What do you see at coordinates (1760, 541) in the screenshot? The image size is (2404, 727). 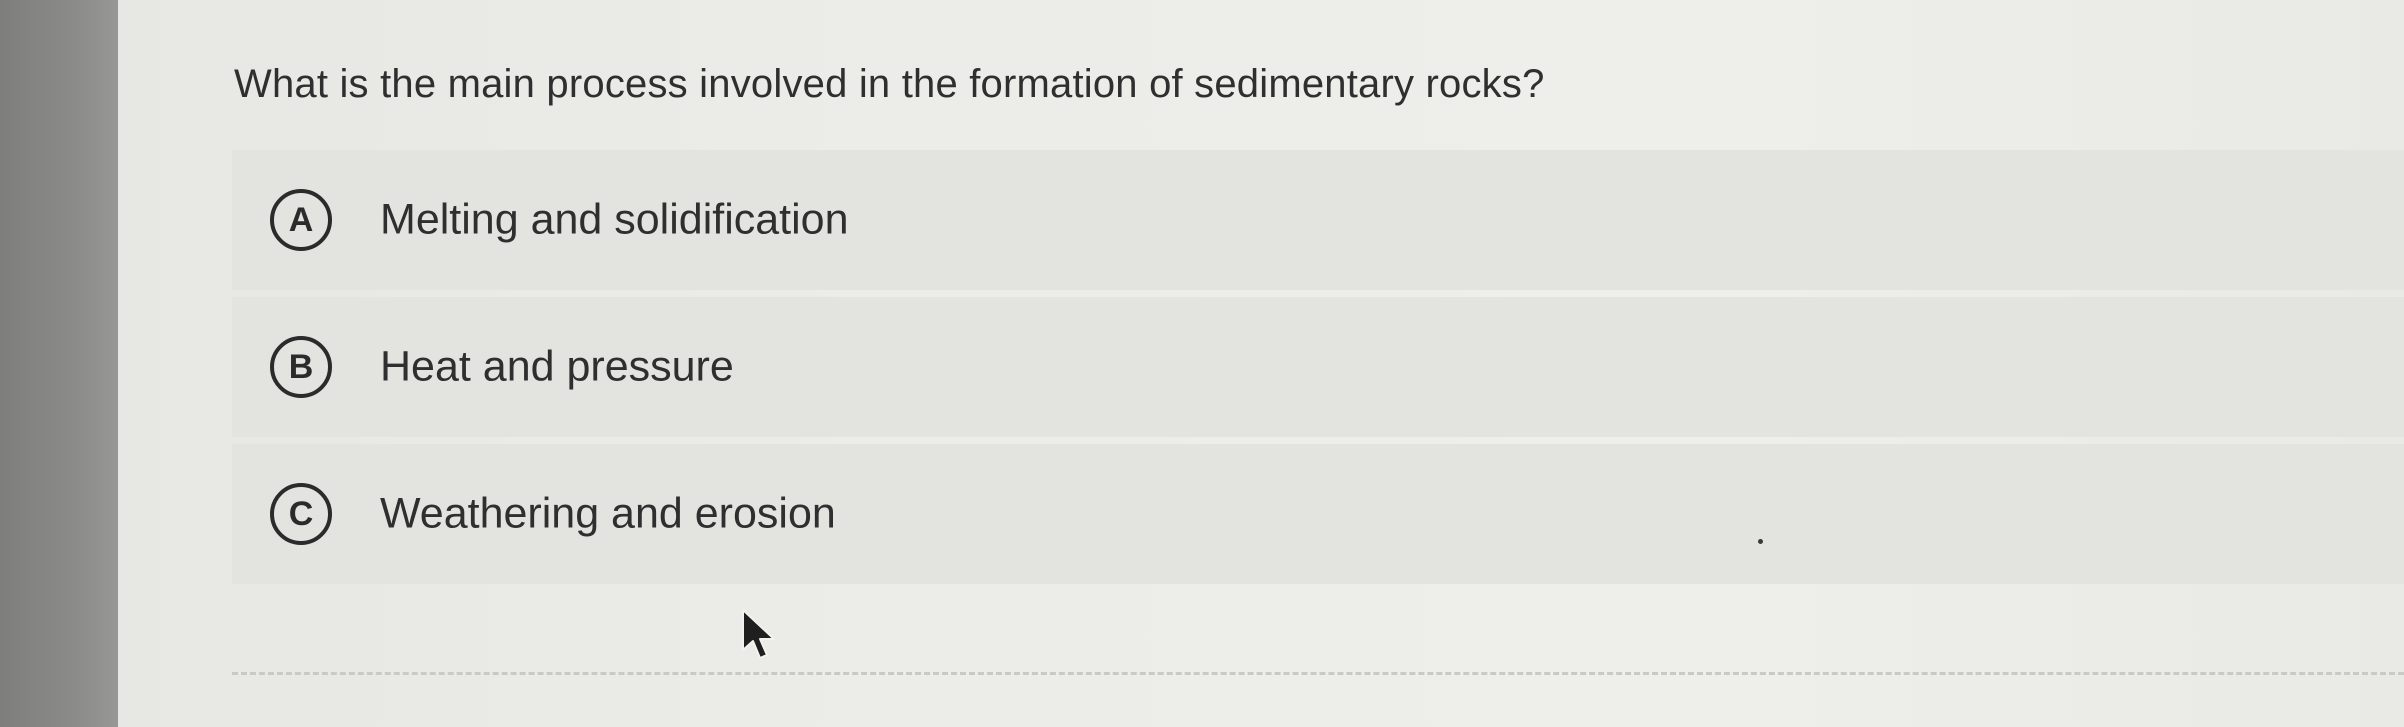 I see `screen-speck` at bounding box center [1760, 541].